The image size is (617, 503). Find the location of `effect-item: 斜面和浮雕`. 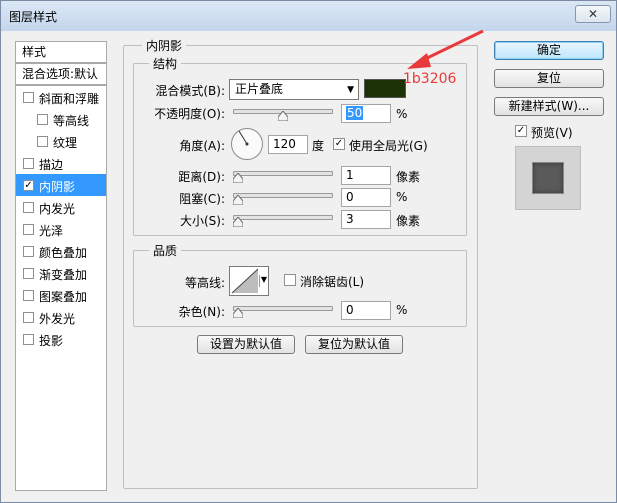

effect-item: 斜面和浮雕 is located at coordinates (61, 97).